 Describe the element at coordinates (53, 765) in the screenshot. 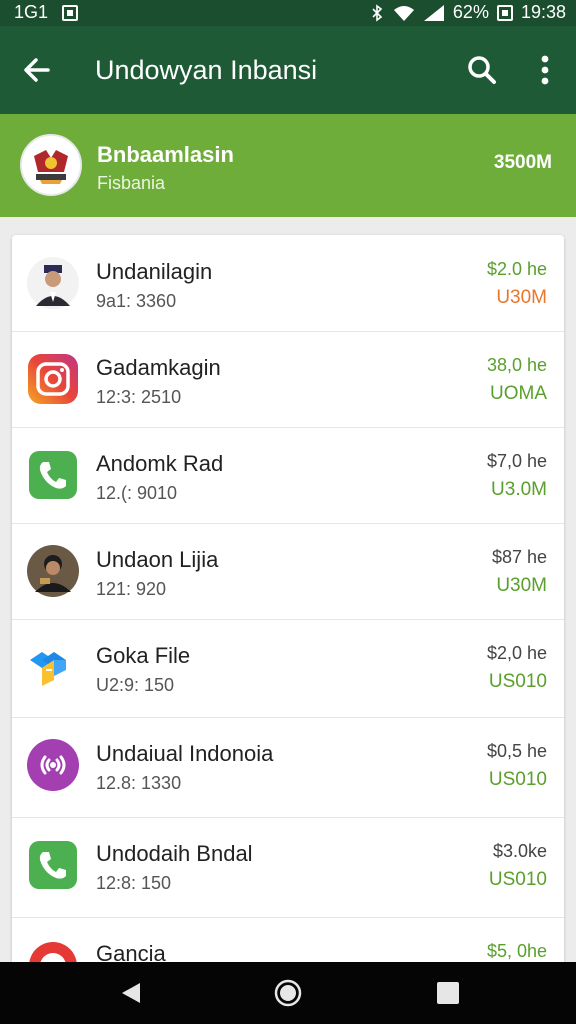

I see `podcast-icon` at that location.